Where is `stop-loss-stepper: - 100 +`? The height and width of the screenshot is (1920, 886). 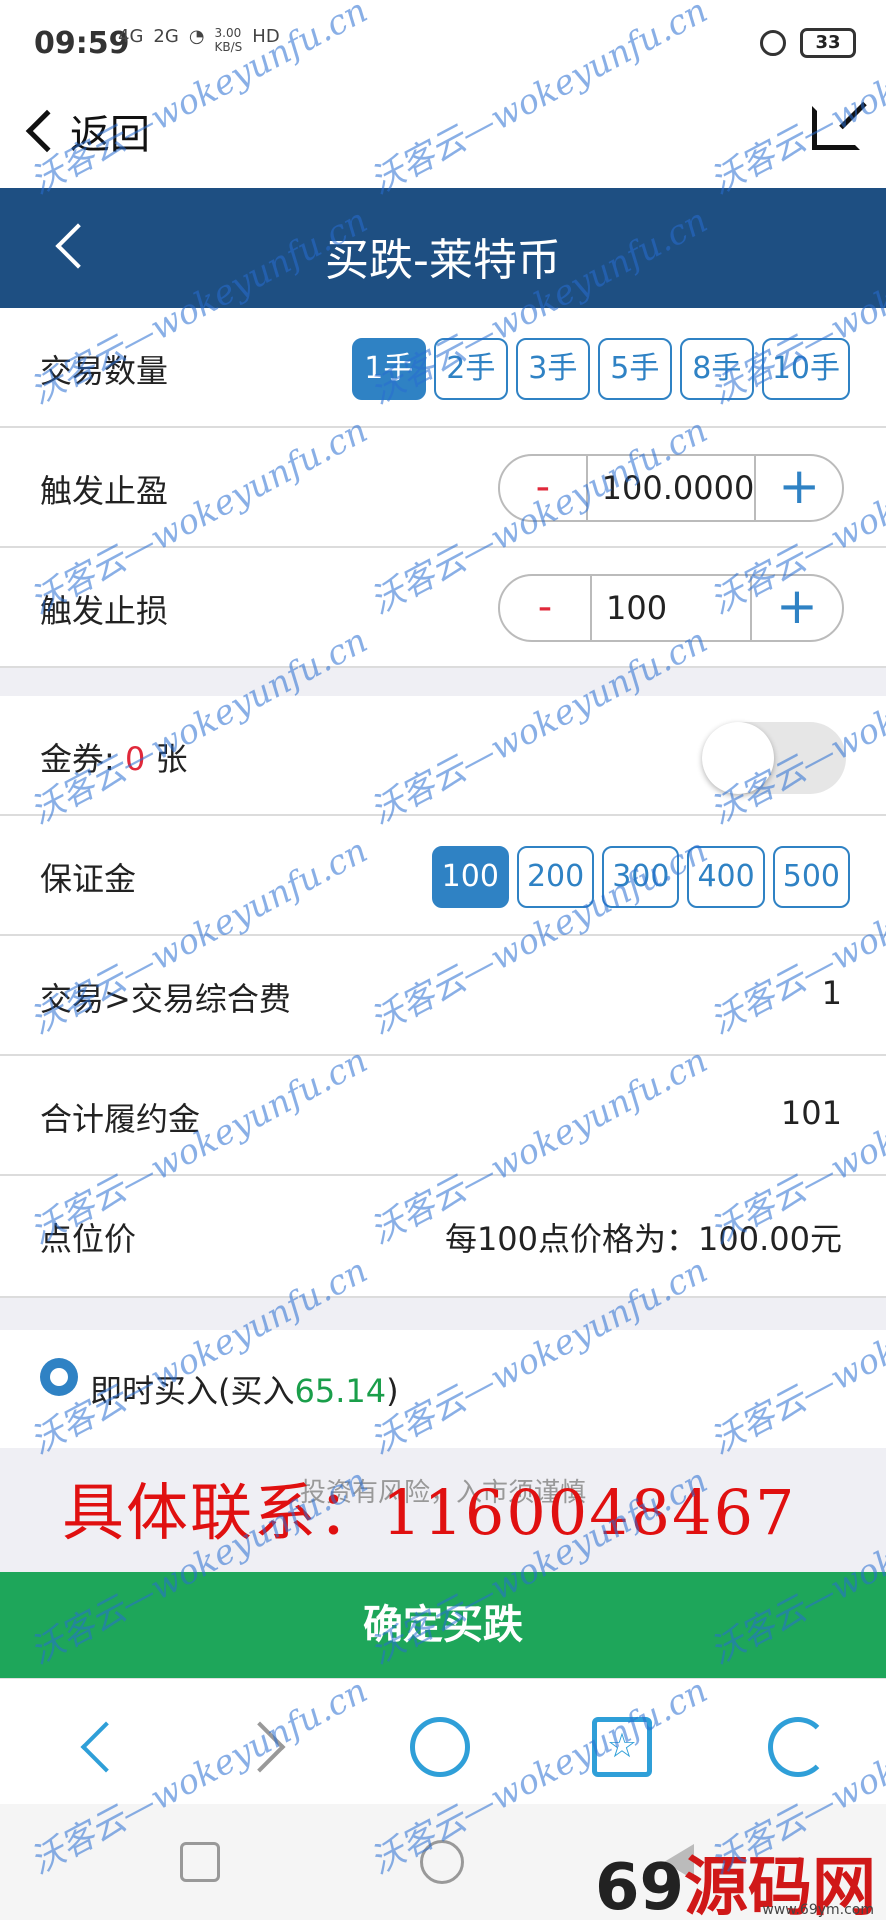
stop-loss-stepper: - 100 + is located at coordinates (671, 608).